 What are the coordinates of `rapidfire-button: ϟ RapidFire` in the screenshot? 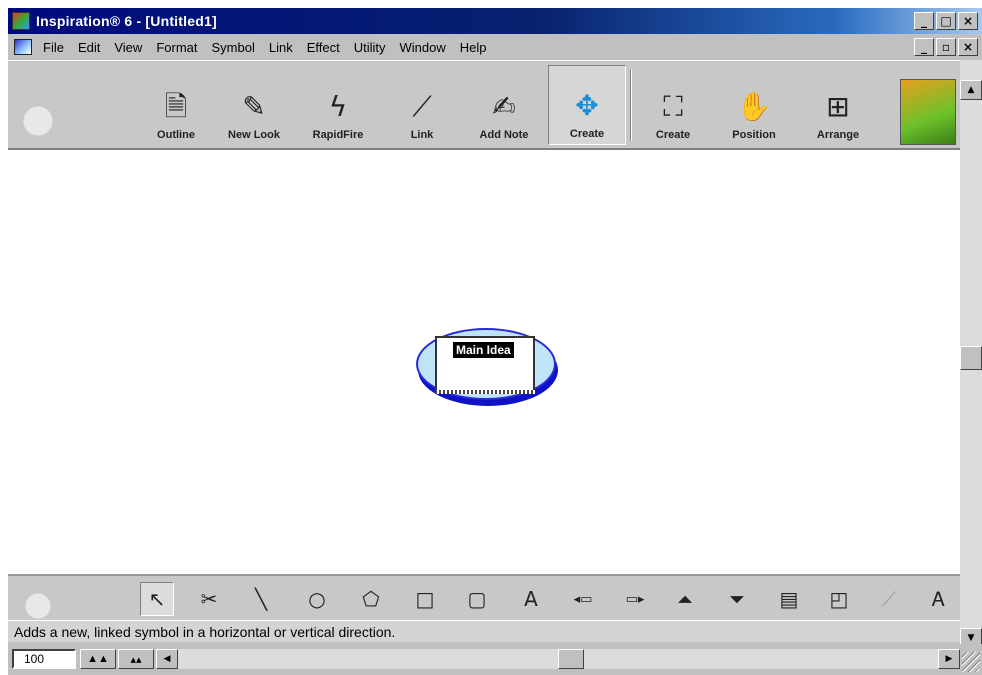 It's located at (338, 105).